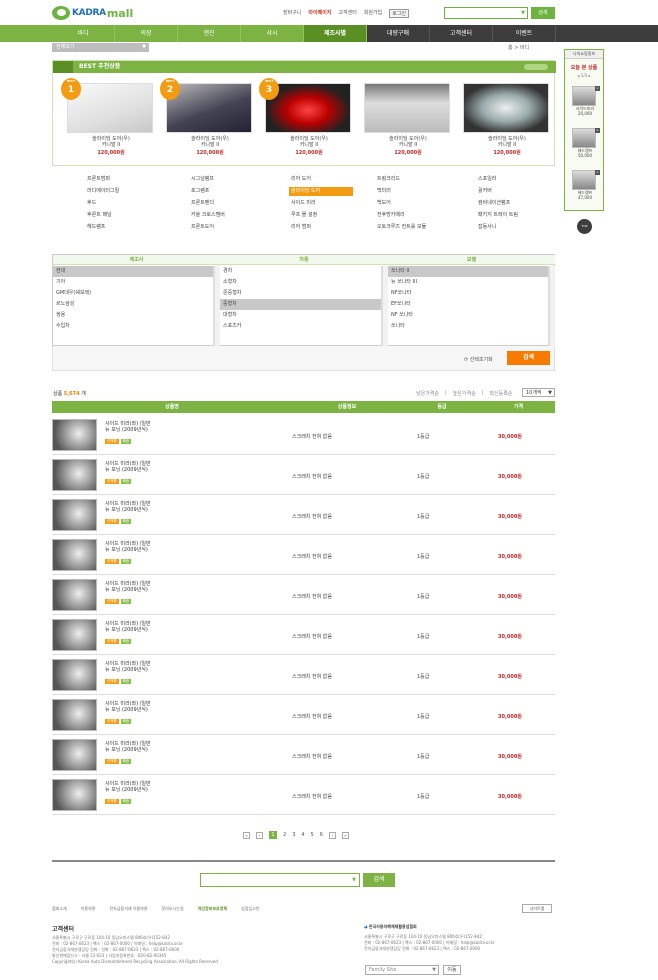  I want to click on nav-item-engine: 엔진, so click(209, 33).